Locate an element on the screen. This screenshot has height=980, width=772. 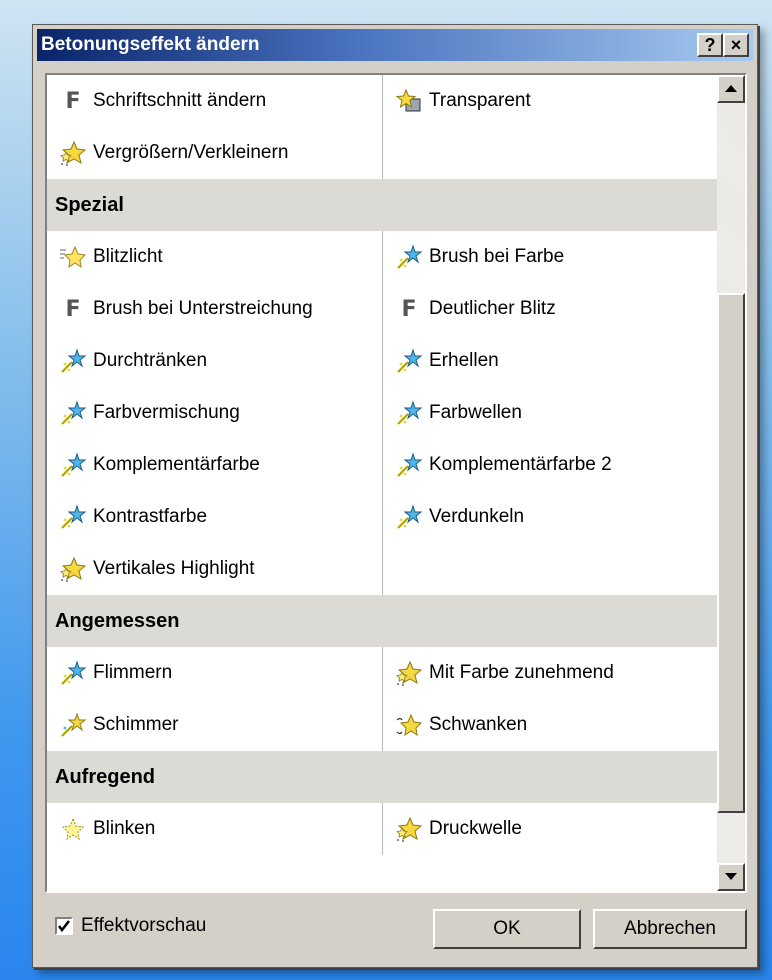
checkmark-icon is located at coordinates (64, 926).